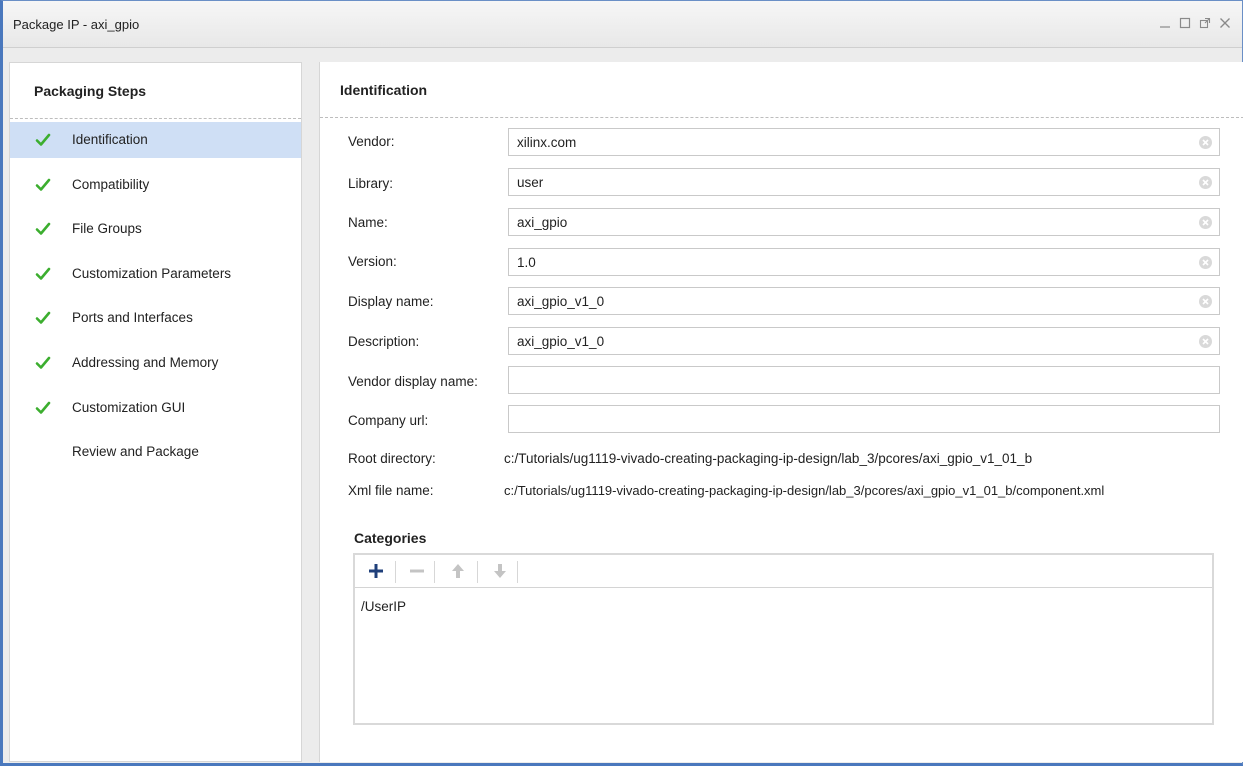 The height and width of the screenshot is (766, 1243). What do you see at coordinates (561, 341) in the screenshot?
I see `description-value: axi_gpio_v1_0` at bounding box center [561, 341].